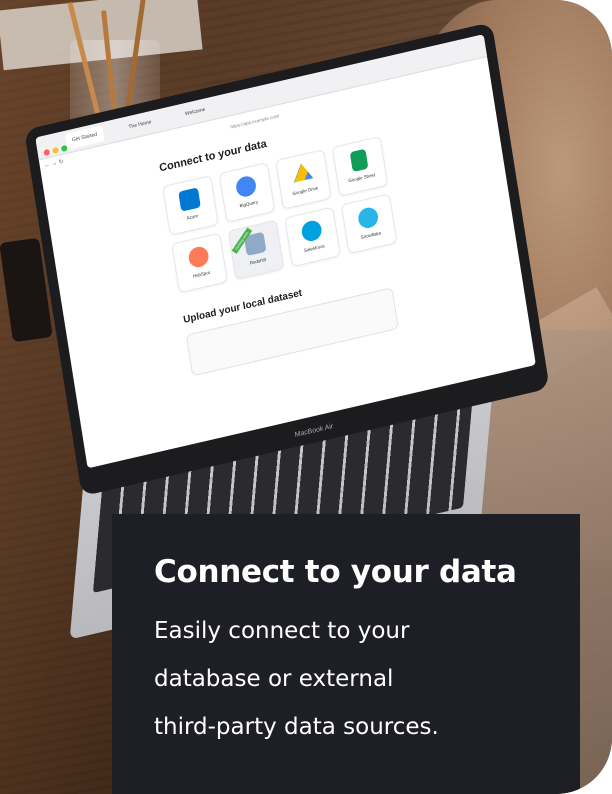  I want to click on panel-description-line: database or external, so click(274, 679).